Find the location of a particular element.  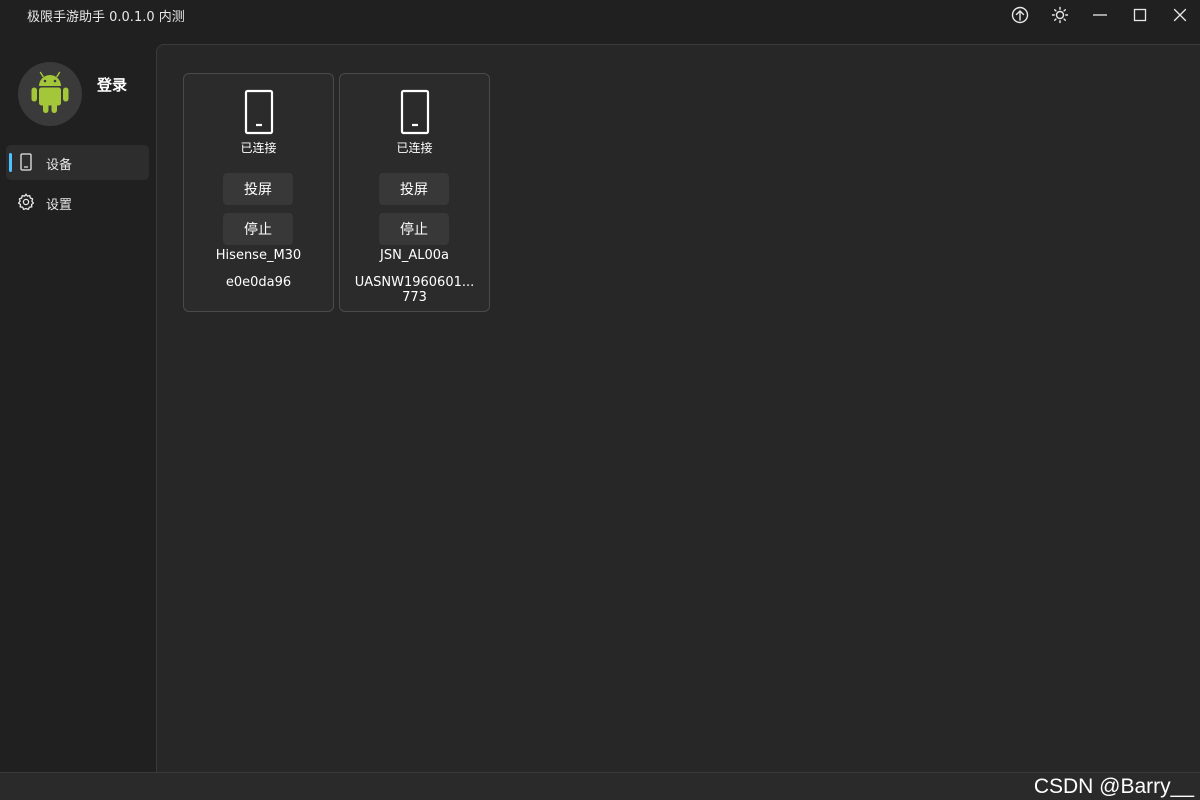

phone-icon is located at coordinates (26, 162).